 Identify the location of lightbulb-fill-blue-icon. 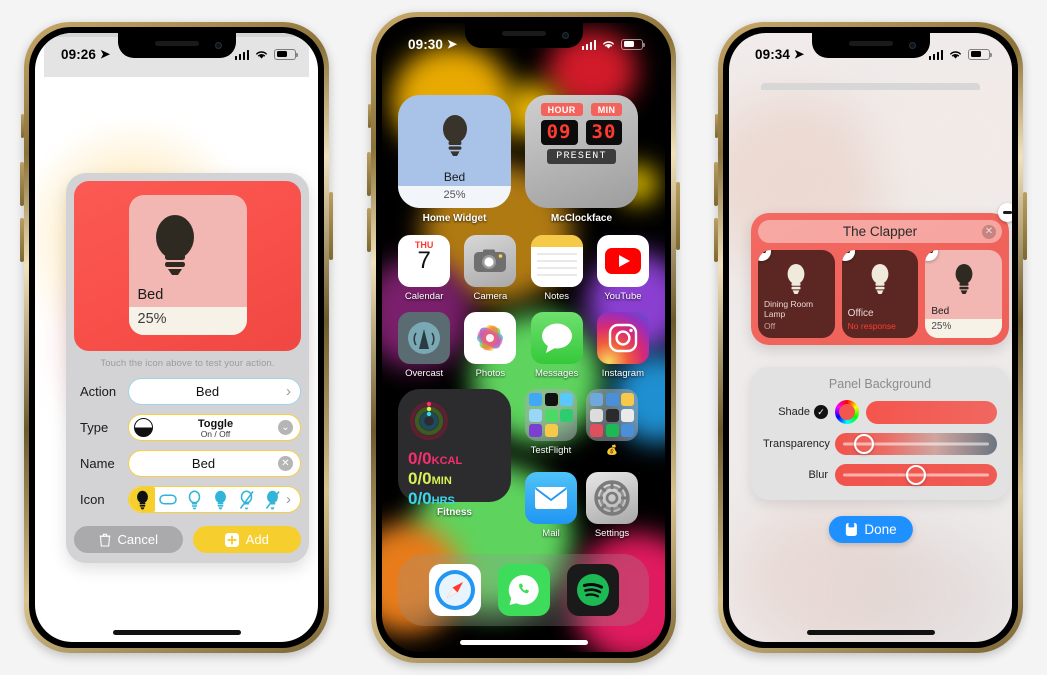
(221, 500).